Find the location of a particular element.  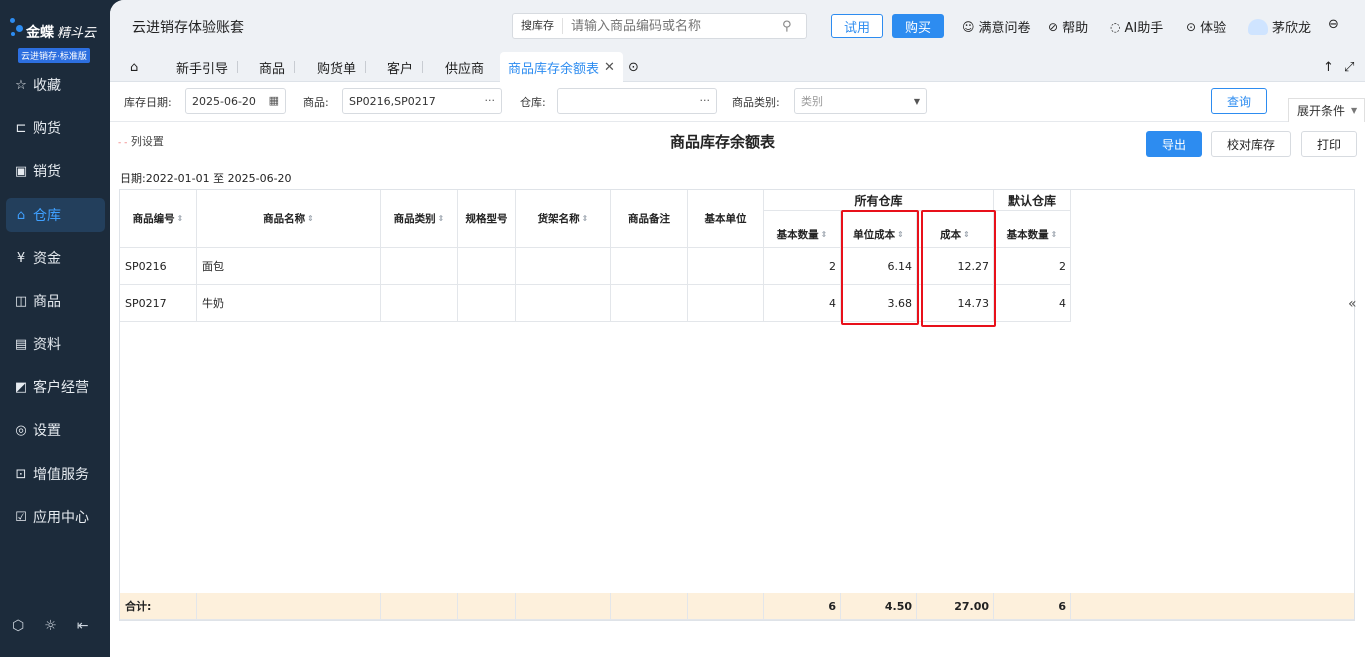

highlight-unit-cost-column is located at coordinates (880, 267).